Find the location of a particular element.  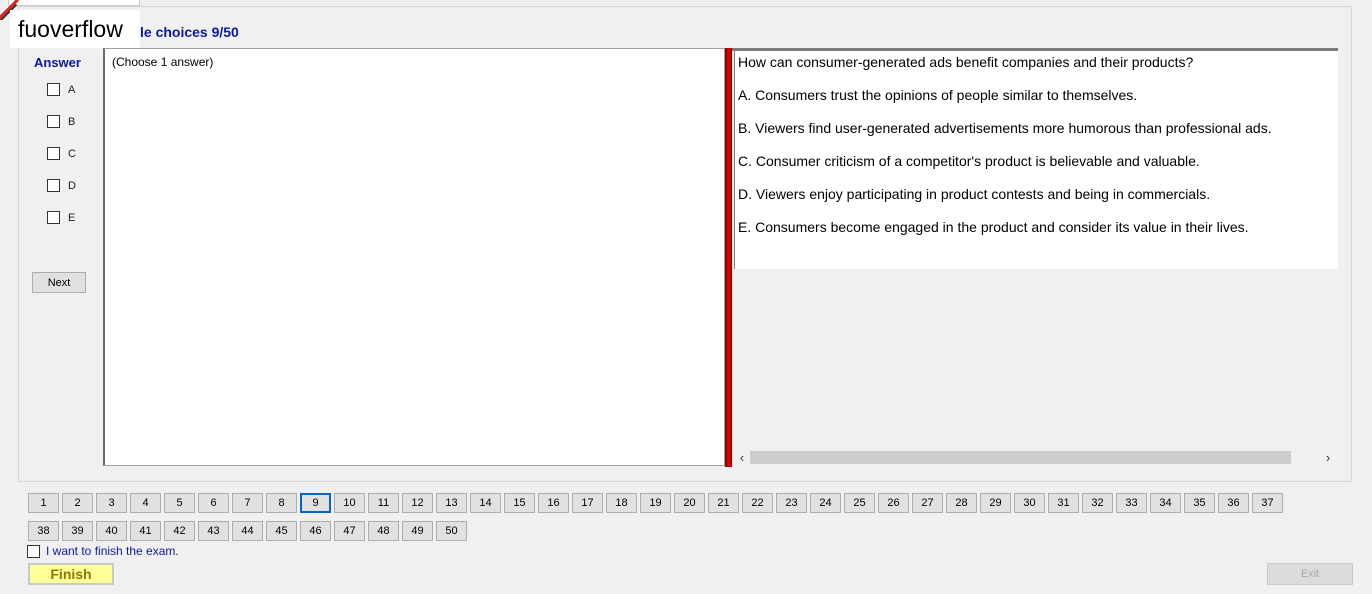

exit-button: Exit is located at coordinates (1310, 574).